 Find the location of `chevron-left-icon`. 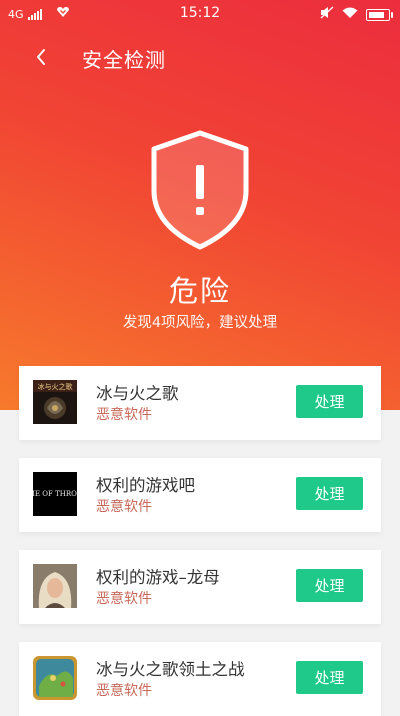

chevron-left-icon is located at coordinates (41, 57).